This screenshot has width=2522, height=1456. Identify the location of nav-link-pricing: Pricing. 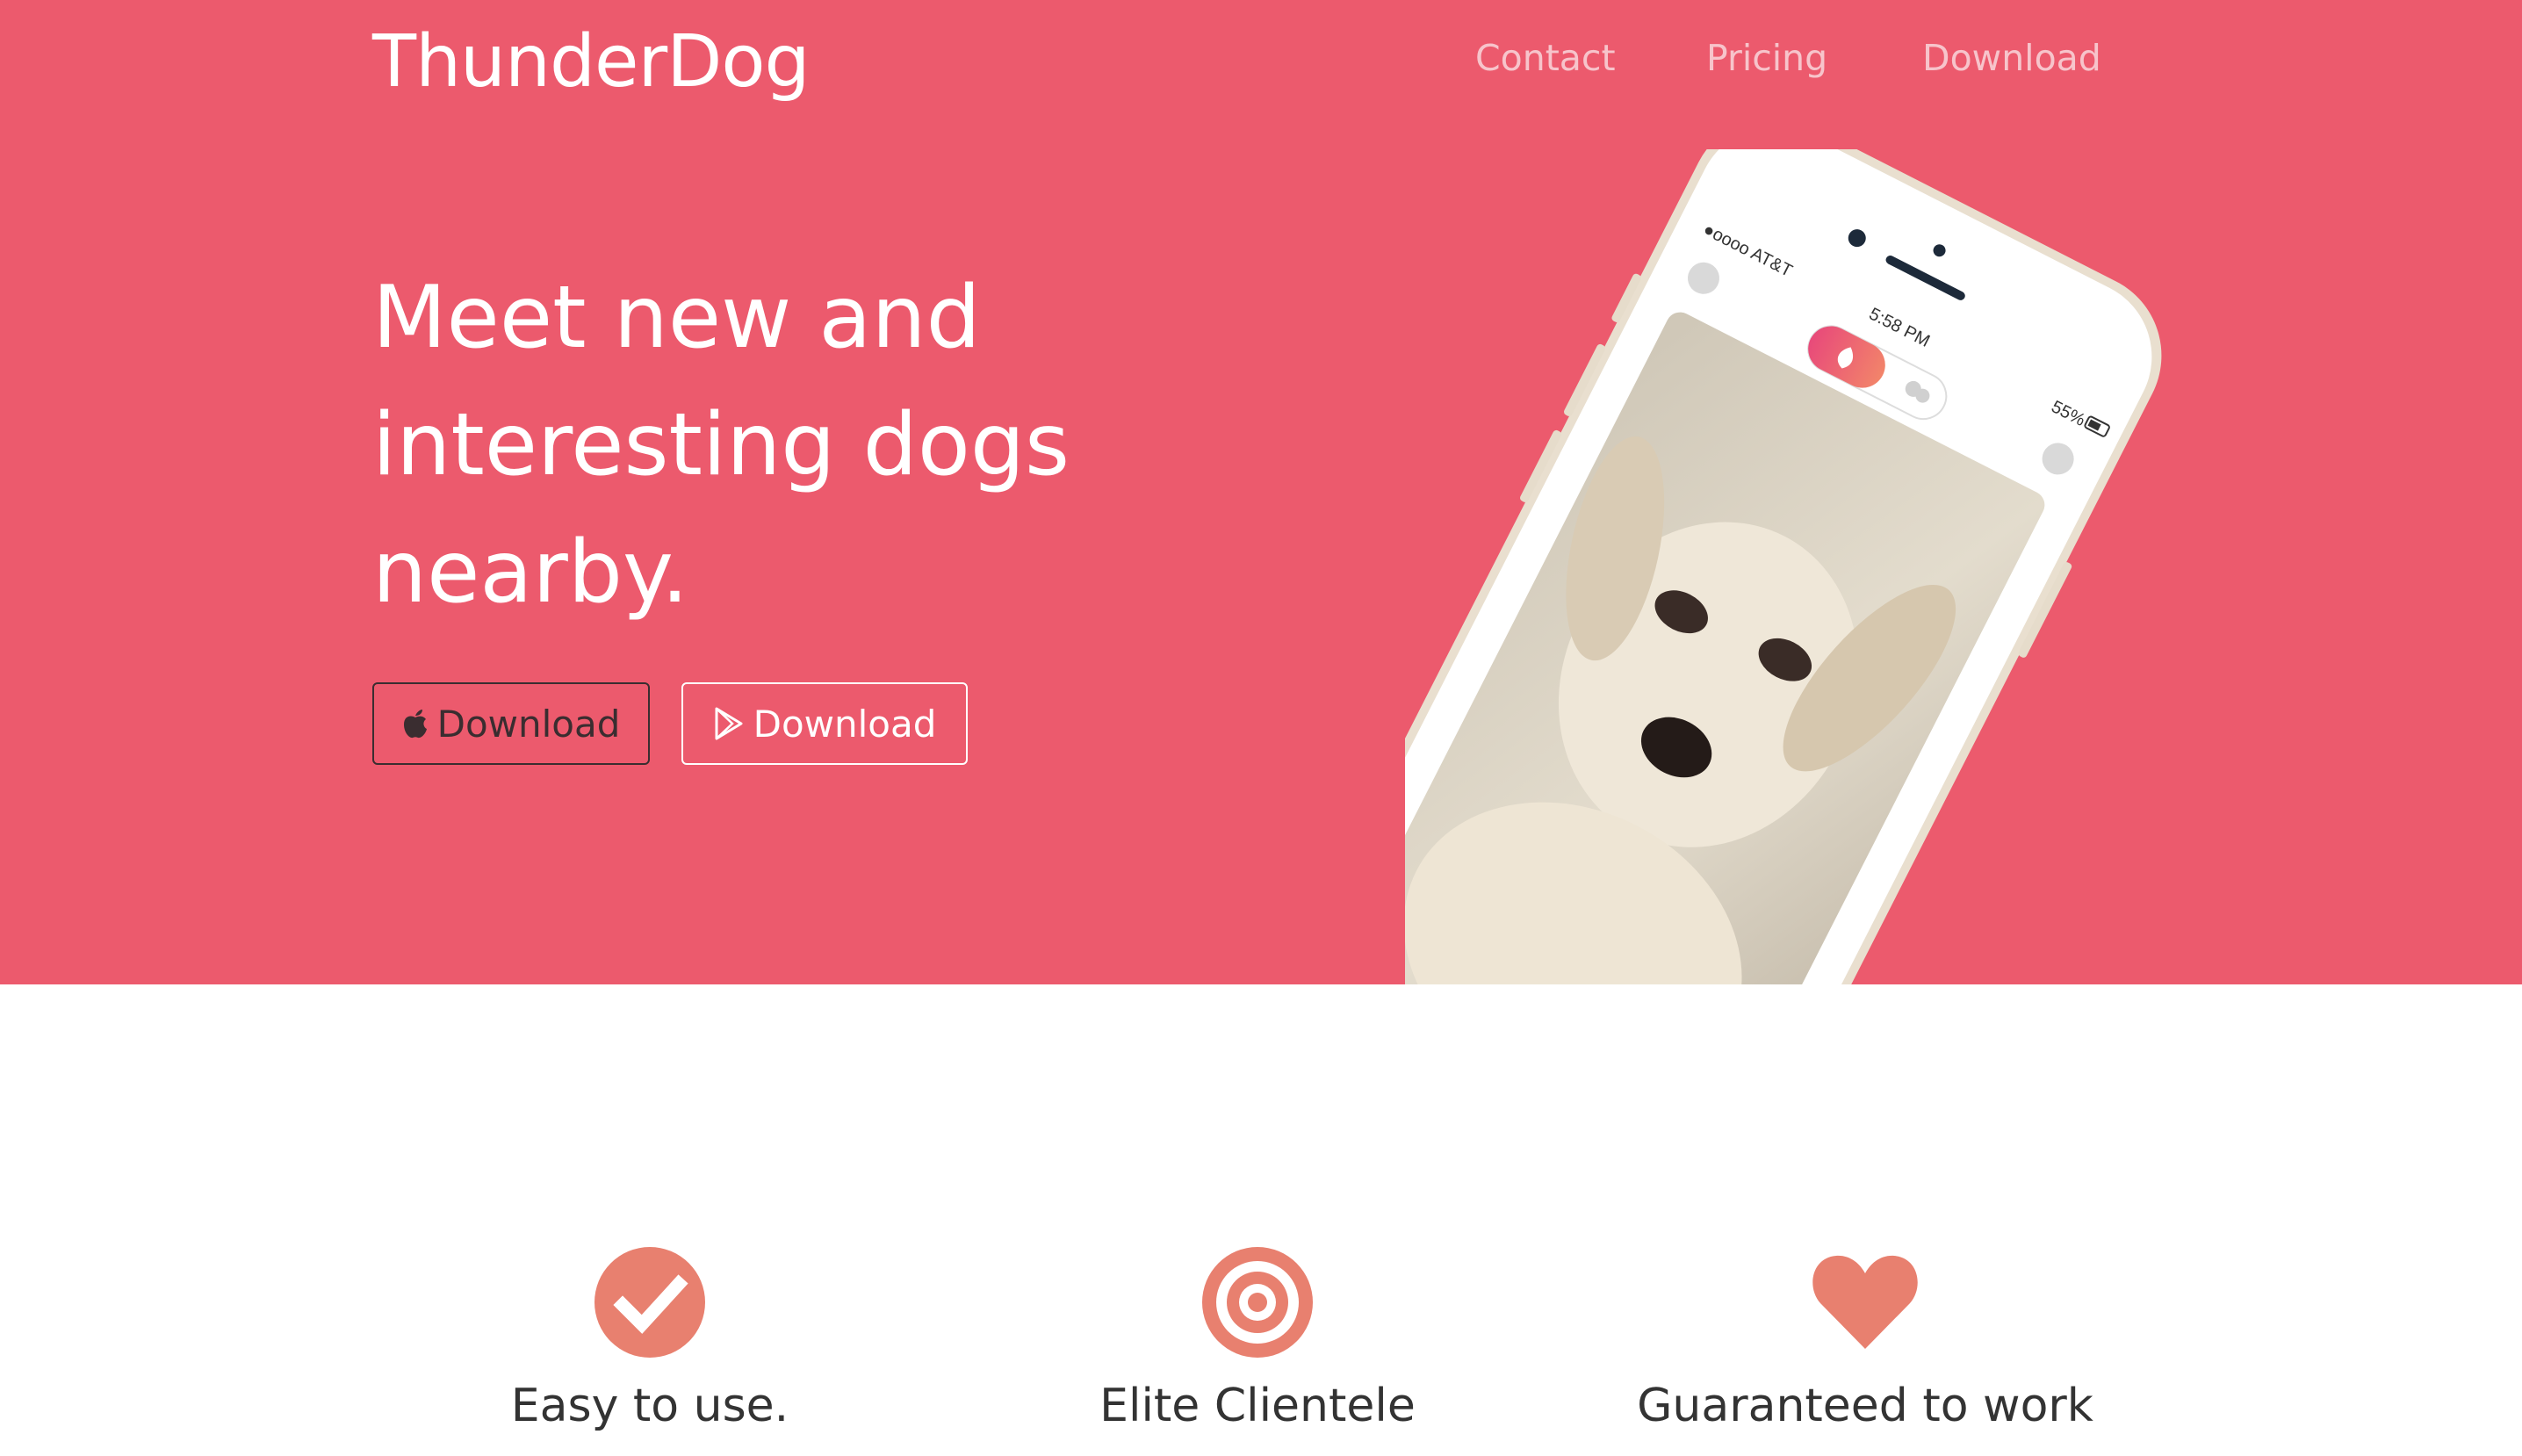
(1766, 58).